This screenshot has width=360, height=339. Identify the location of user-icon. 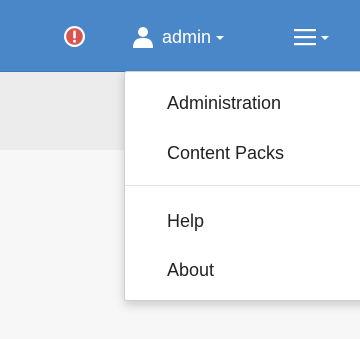
(143, 37).